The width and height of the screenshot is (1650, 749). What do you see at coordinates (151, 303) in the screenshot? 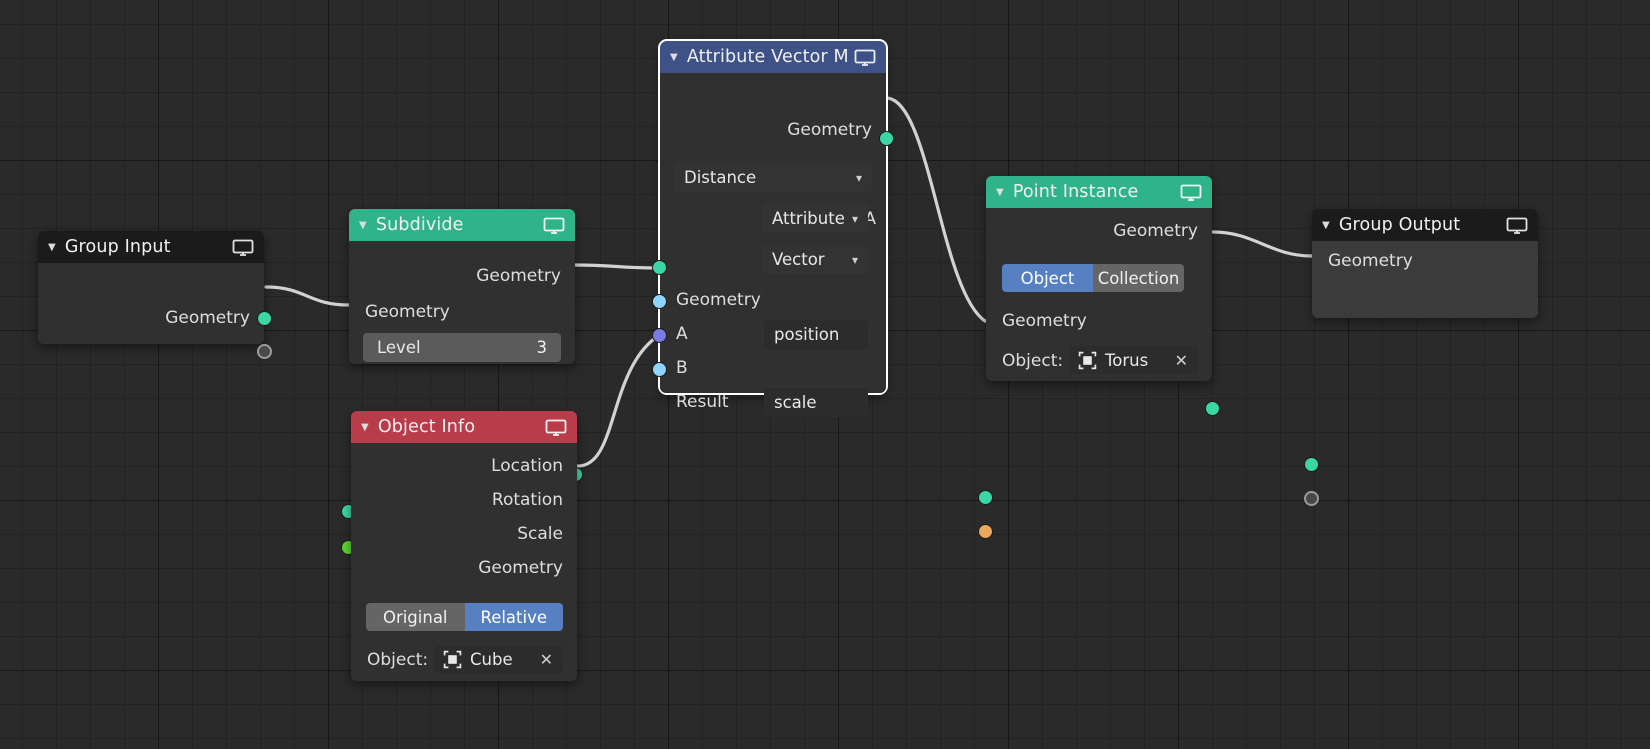
I see `node-group-input-body: Geometry` at bounding box center [151, 303].